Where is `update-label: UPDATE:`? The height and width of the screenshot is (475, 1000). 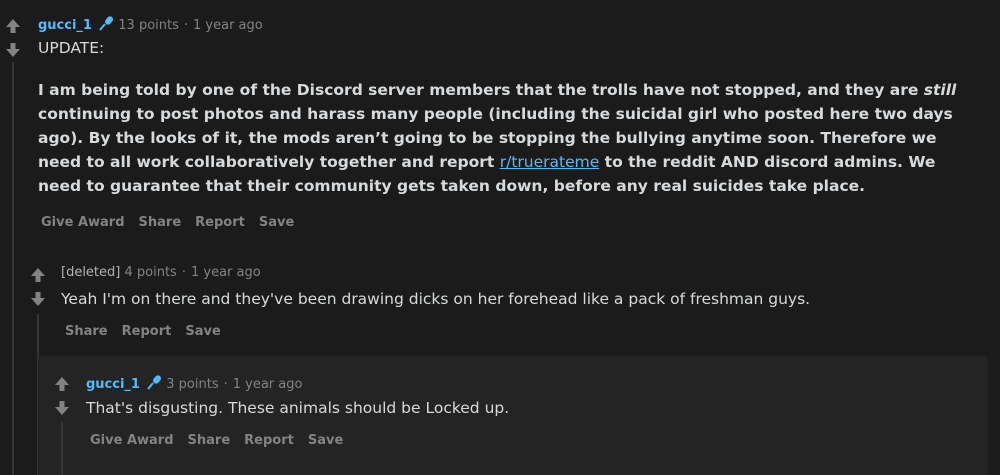 update-label: UPDATE: is located at coordinates (71, 48).